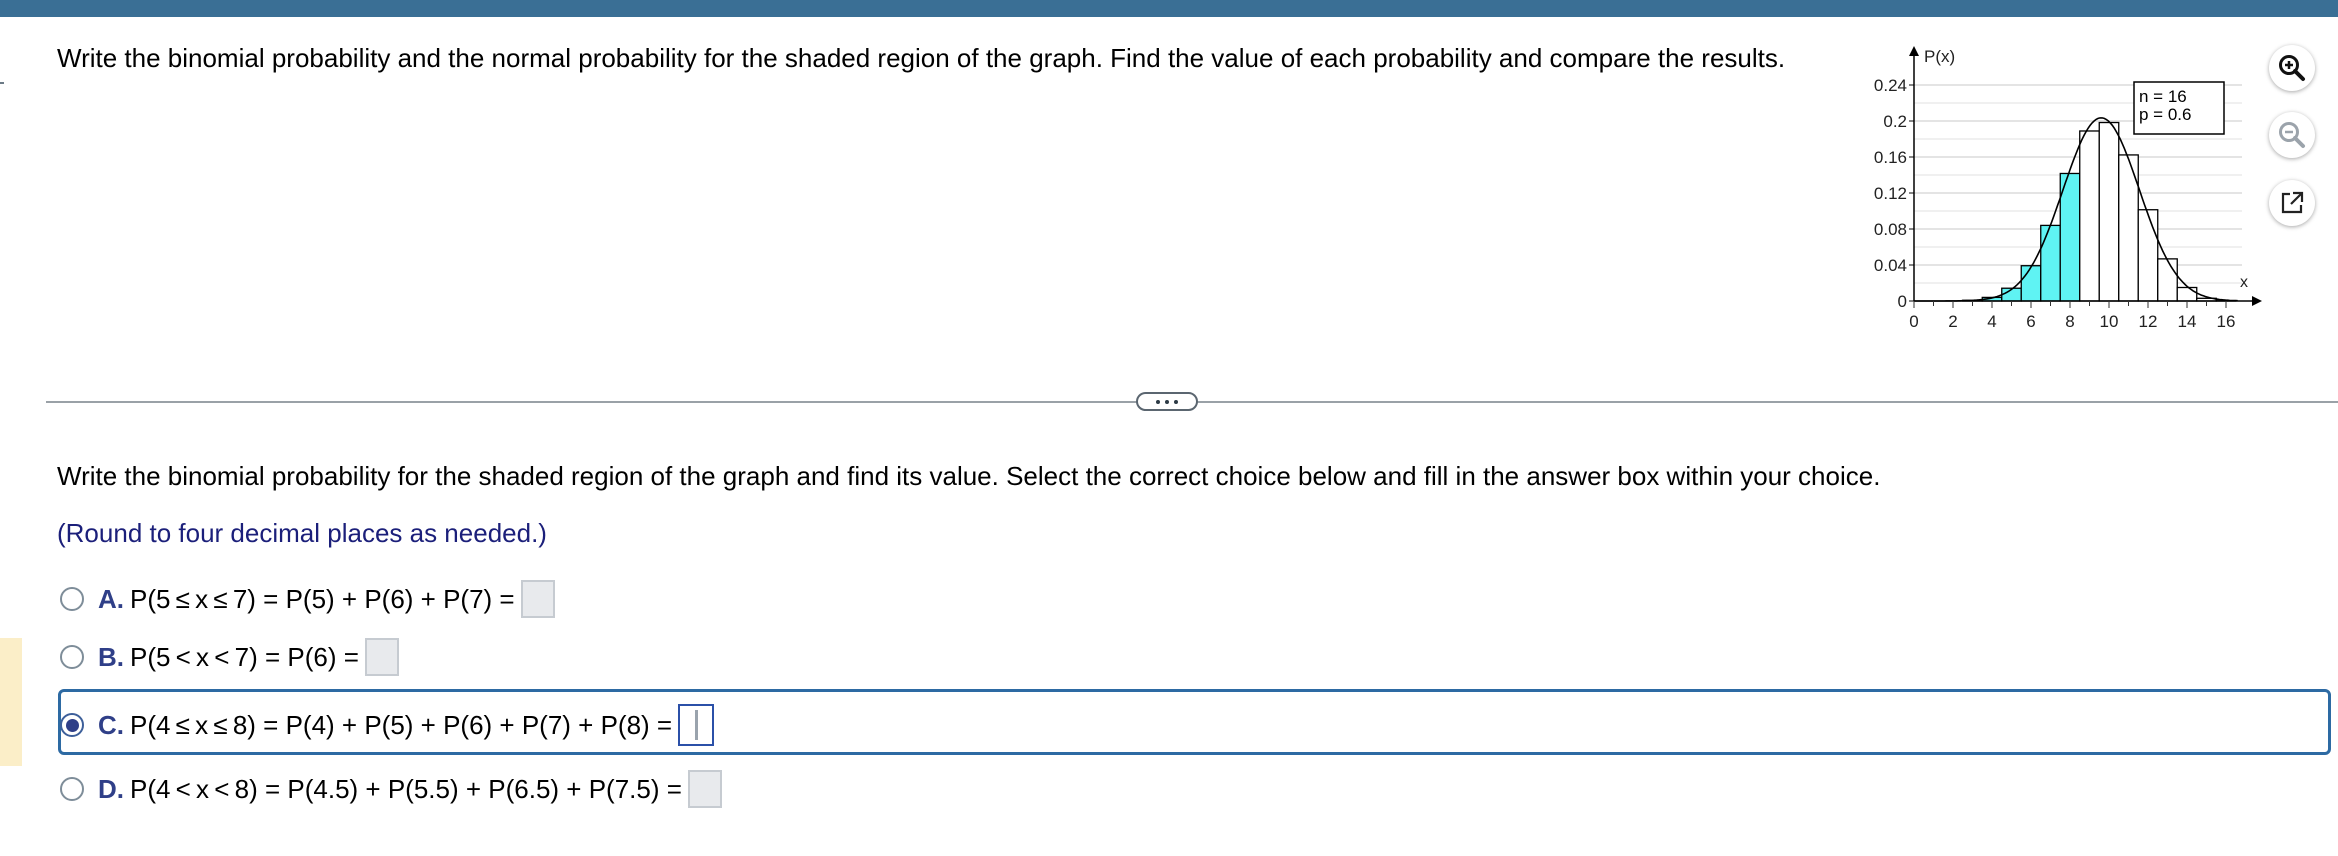  What do you see at coordinates (537, 599) in the screenshot?
I see `choice-a-answer-box` at bounding box center [537, 599].